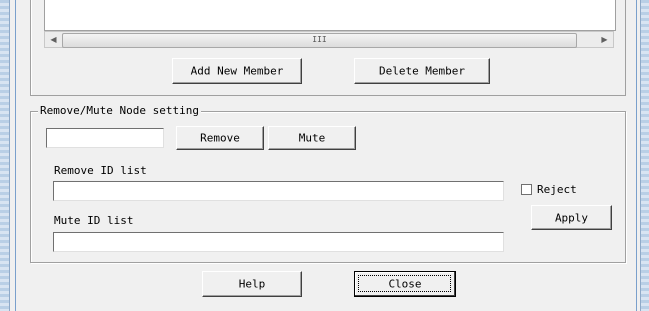 This screenshot has width=649, height=311. Describe the element at coordinates (557, 189) in the screenshot. I see `reject-checkbox-label: Reject` at that location.